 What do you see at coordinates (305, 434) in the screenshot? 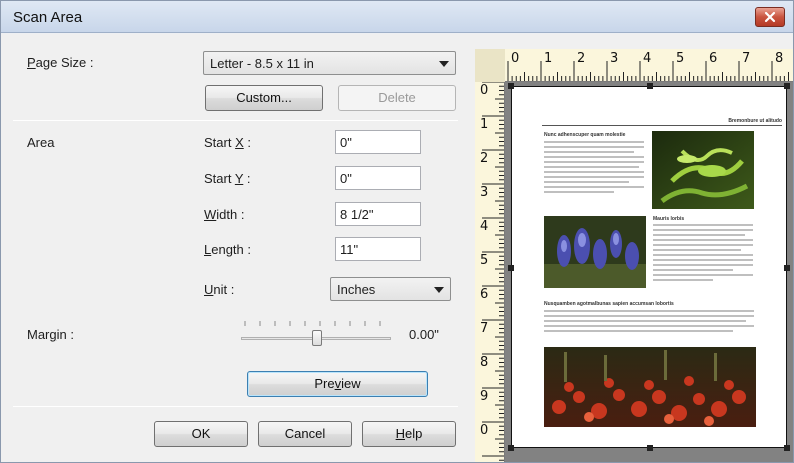
I see `cancel-button: Cancel` at bounding box center [305, 434].